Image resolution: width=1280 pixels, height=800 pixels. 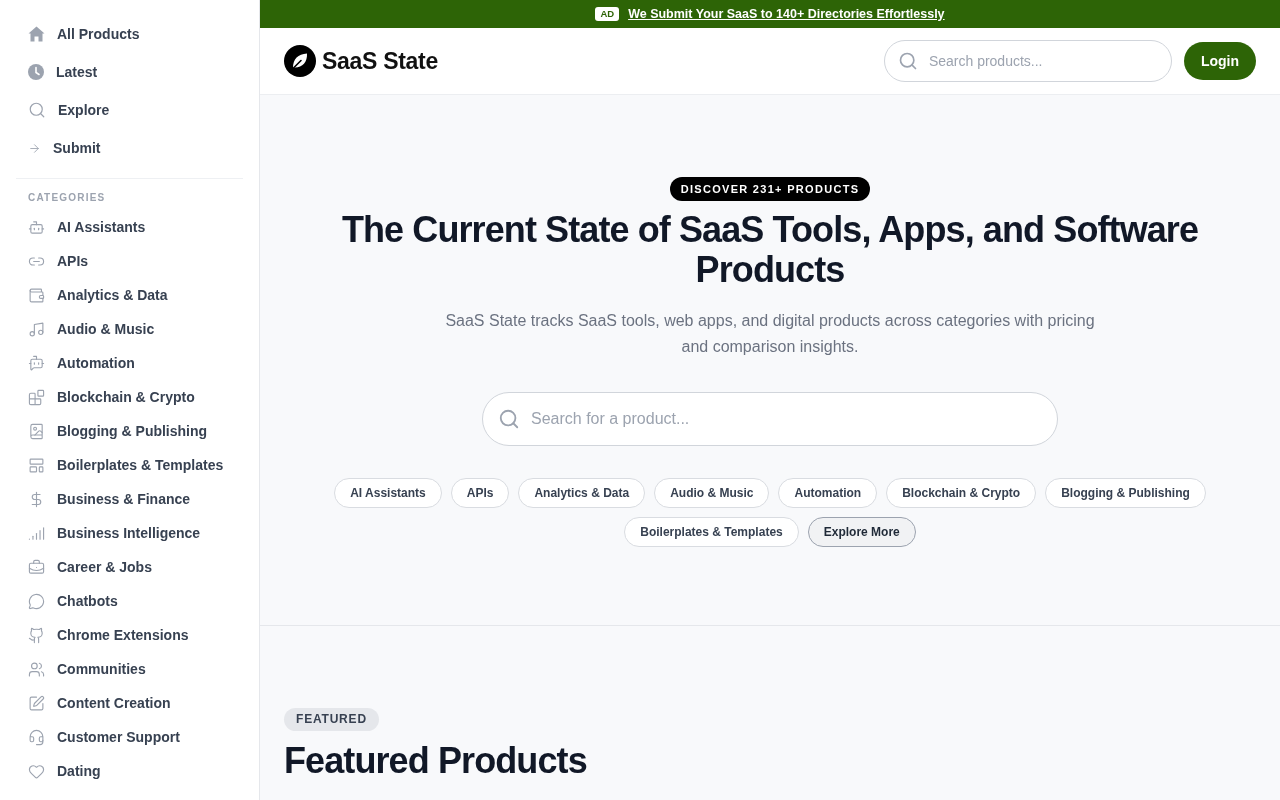 I want to click on ad-link: We Submit Your SaaS to 140+ Directories Effortlessly, so click(x=786, y=14).